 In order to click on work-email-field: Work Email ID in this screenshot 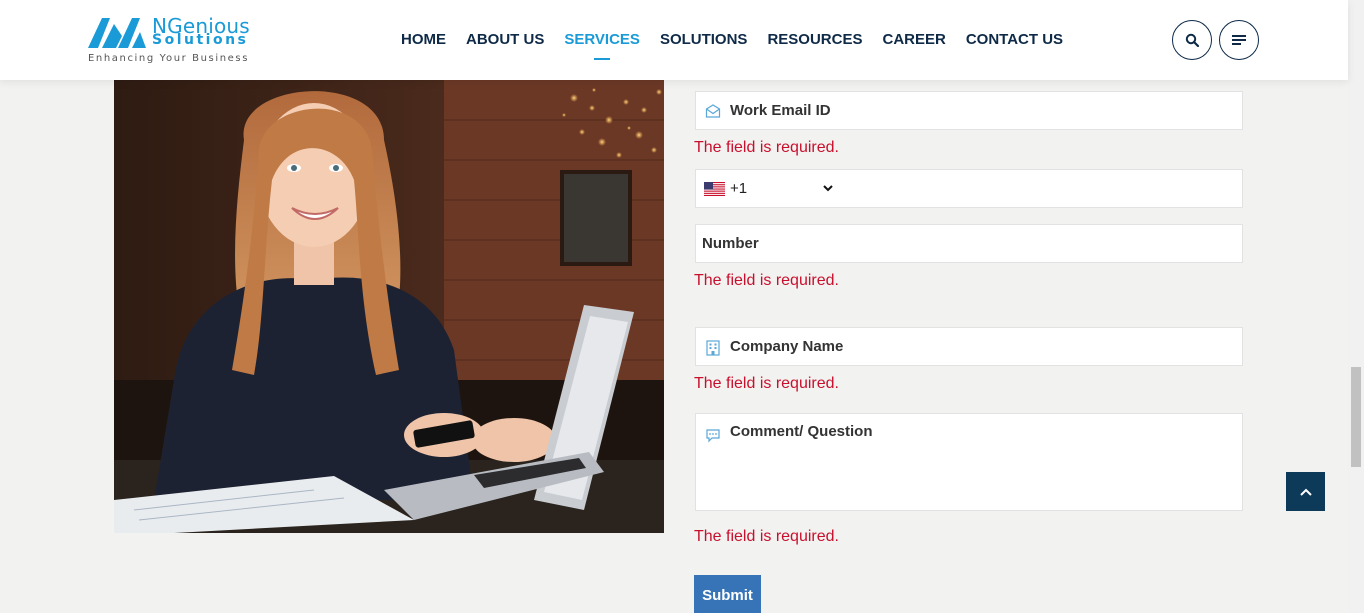, I will do `click(969, 110)`.